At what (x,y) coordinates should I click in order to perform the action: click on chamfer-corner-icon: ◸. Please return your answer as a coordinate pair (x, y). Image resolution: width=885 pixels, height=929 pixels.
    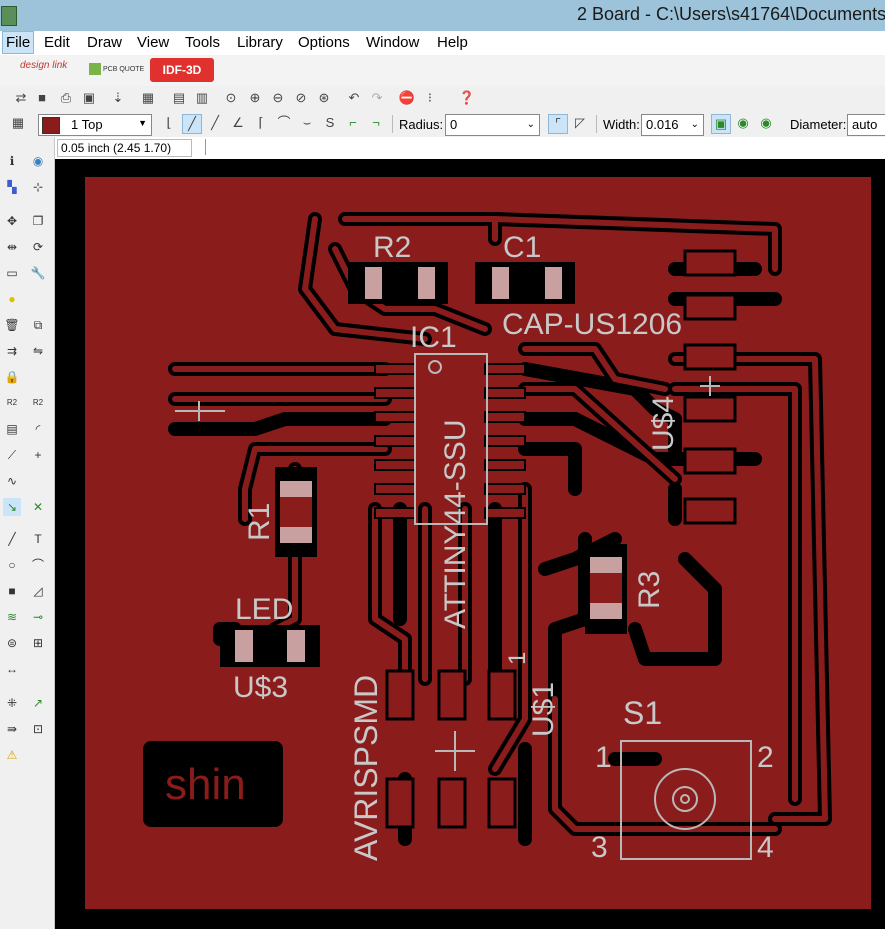
    Looking at the image, I should click on (580, 123).